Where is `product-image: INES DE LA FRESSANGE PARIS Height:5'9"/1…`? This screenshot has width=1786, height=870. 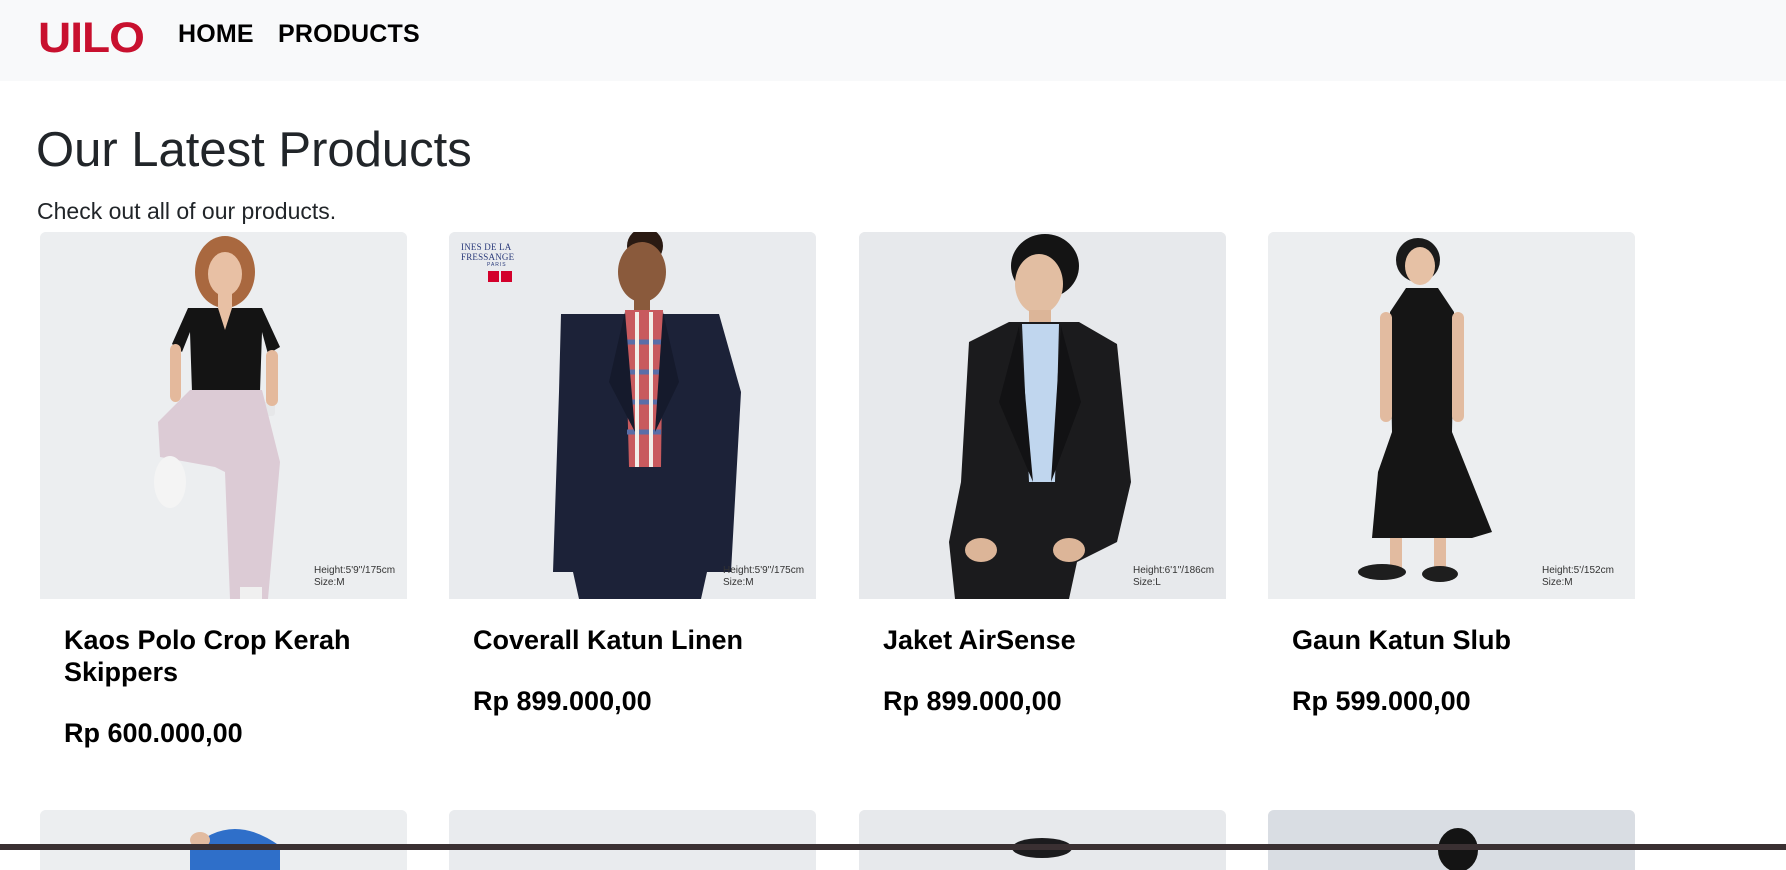
product-image: INES DE LA FRESSANGE PARIS Height:5'9"/1… is located at coordinates (632, 415).